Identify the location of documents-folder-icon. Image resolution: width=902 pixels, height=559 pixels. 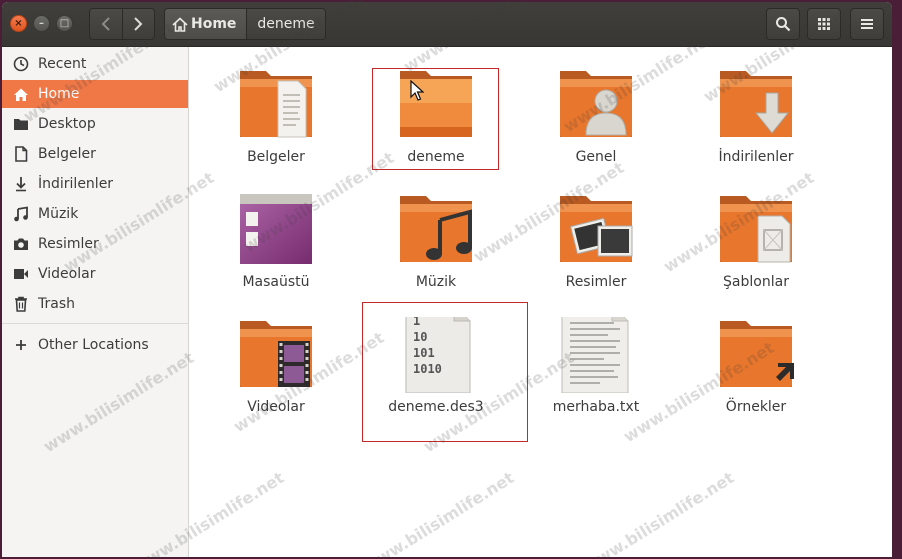
(276, 104).